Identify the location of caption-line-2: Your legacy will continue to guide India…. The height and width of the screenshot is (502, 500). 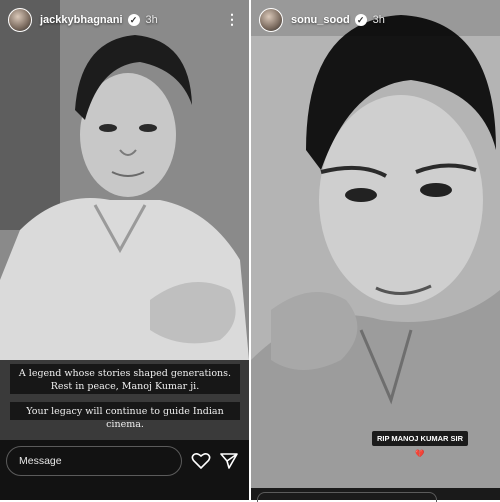
(125, 416).